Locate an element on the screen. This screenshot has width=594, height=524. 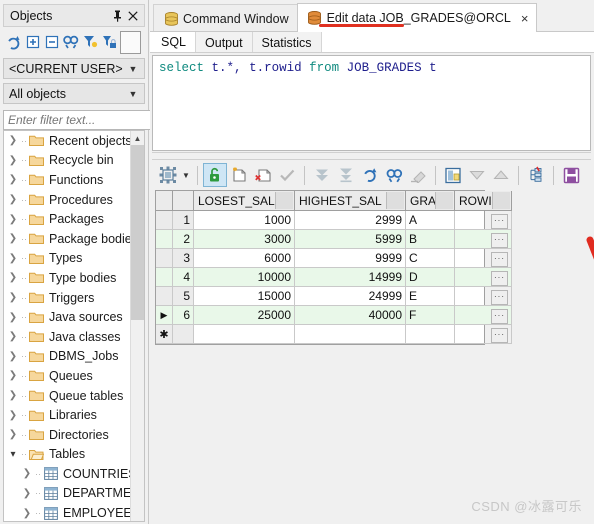
grid-column-header: ROWID is located at coordinates (483, 201).